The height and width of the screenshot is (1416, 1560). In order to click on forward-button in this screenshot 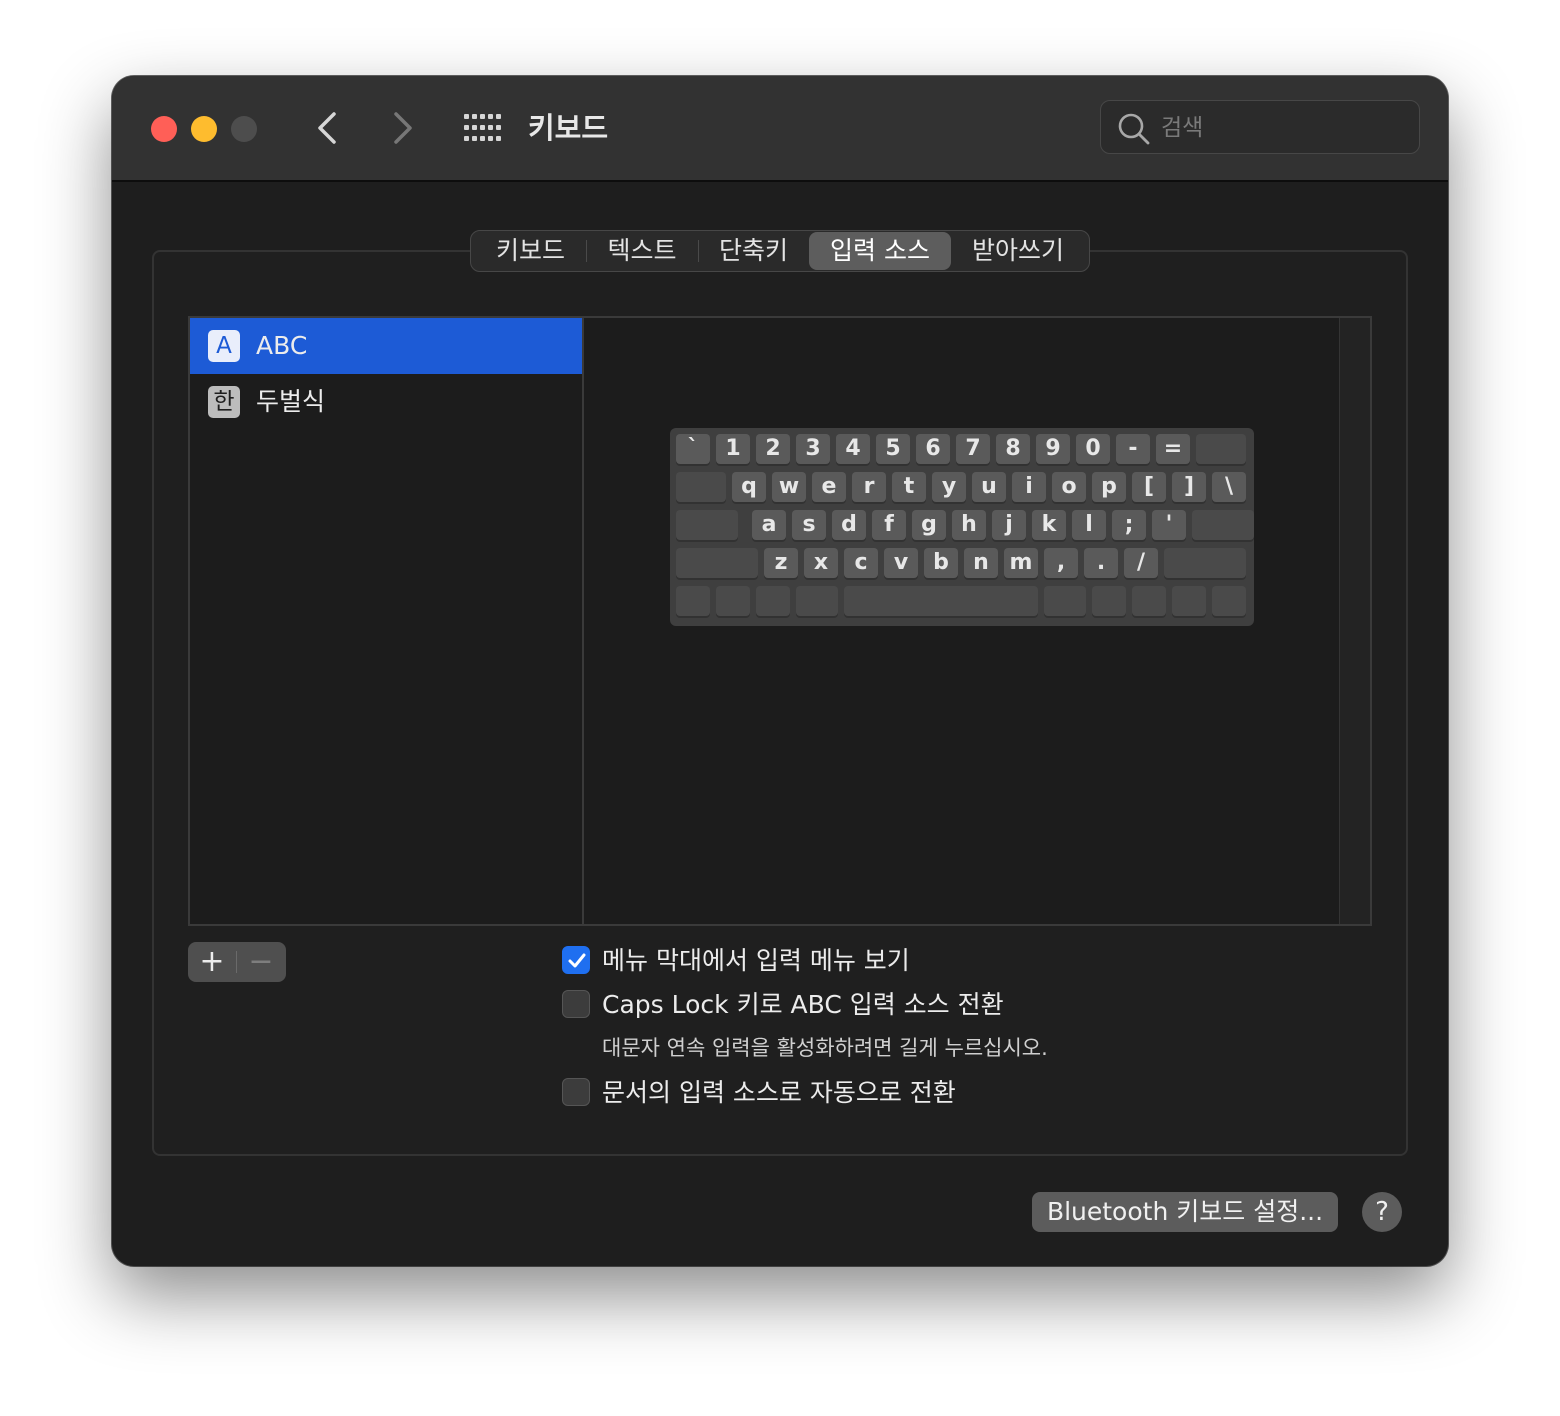, I will do `click(402, 128)`.